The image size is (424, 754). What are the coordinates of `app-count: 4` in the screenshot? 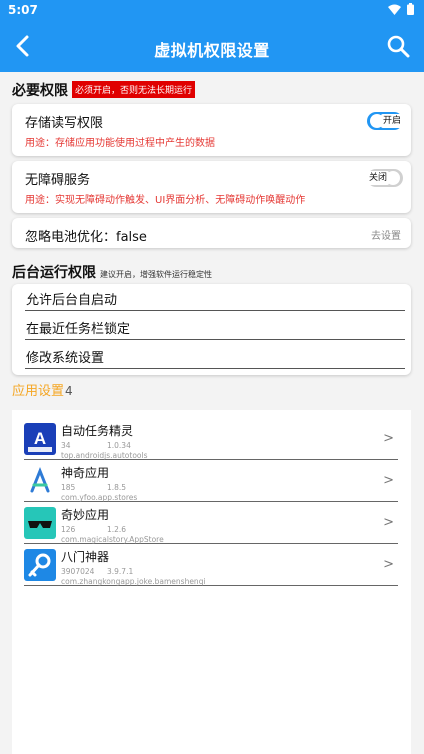 It's located at (69, 391).